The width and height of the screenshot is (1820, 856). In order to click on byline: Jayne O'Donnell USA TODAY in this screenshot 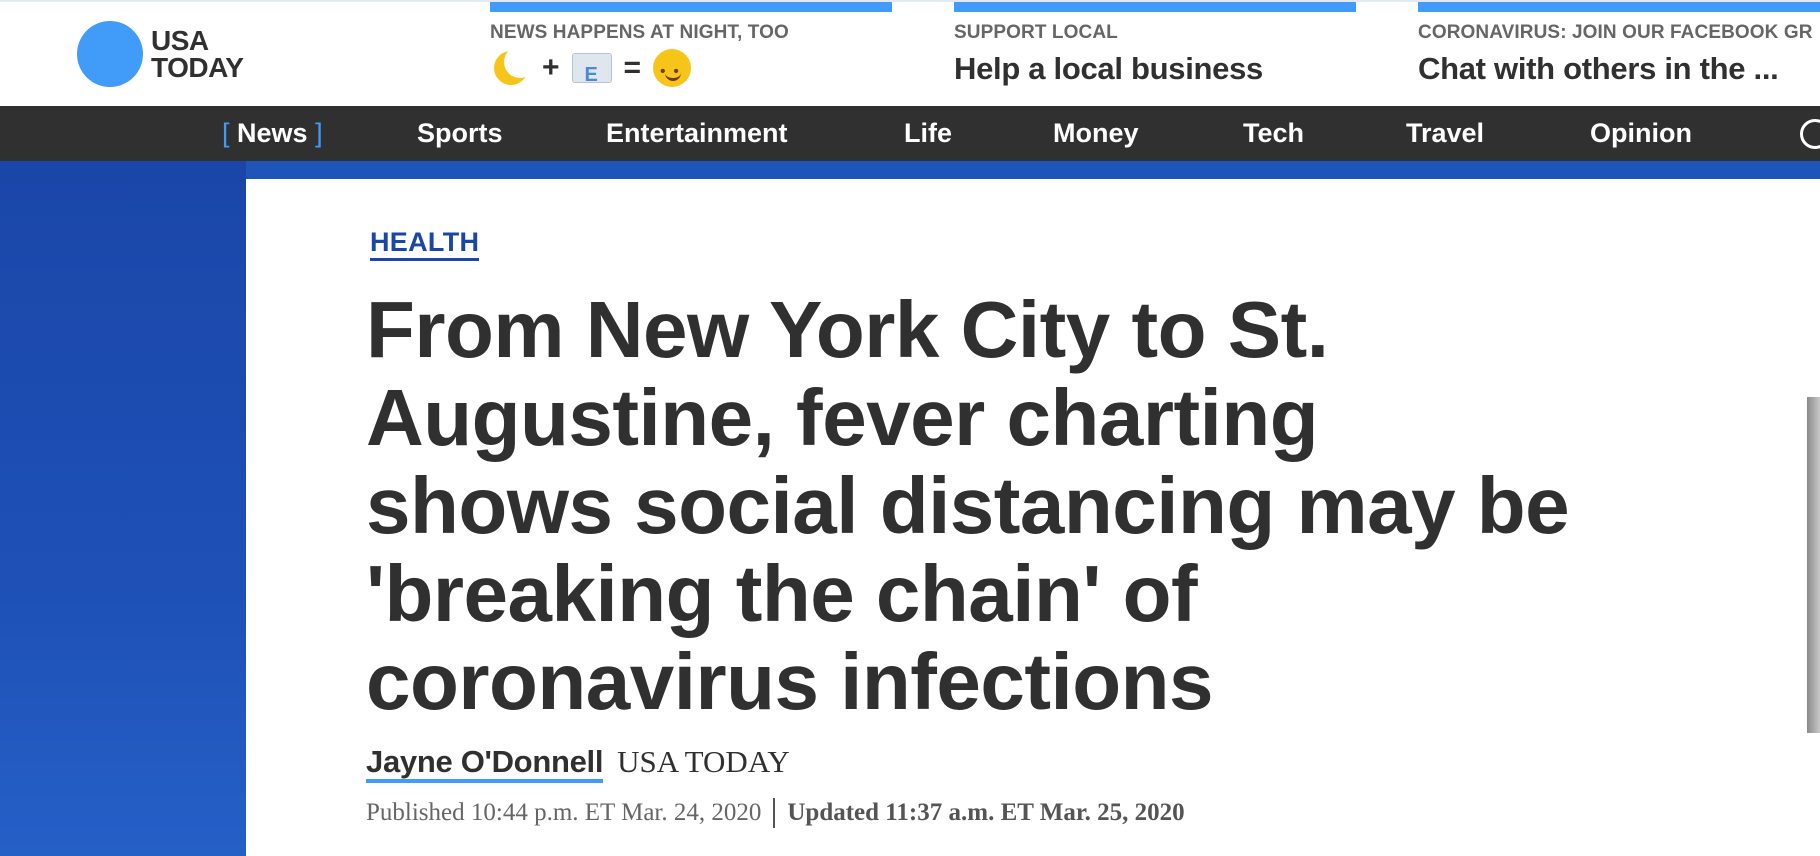, I will do `click(578, 763)`.